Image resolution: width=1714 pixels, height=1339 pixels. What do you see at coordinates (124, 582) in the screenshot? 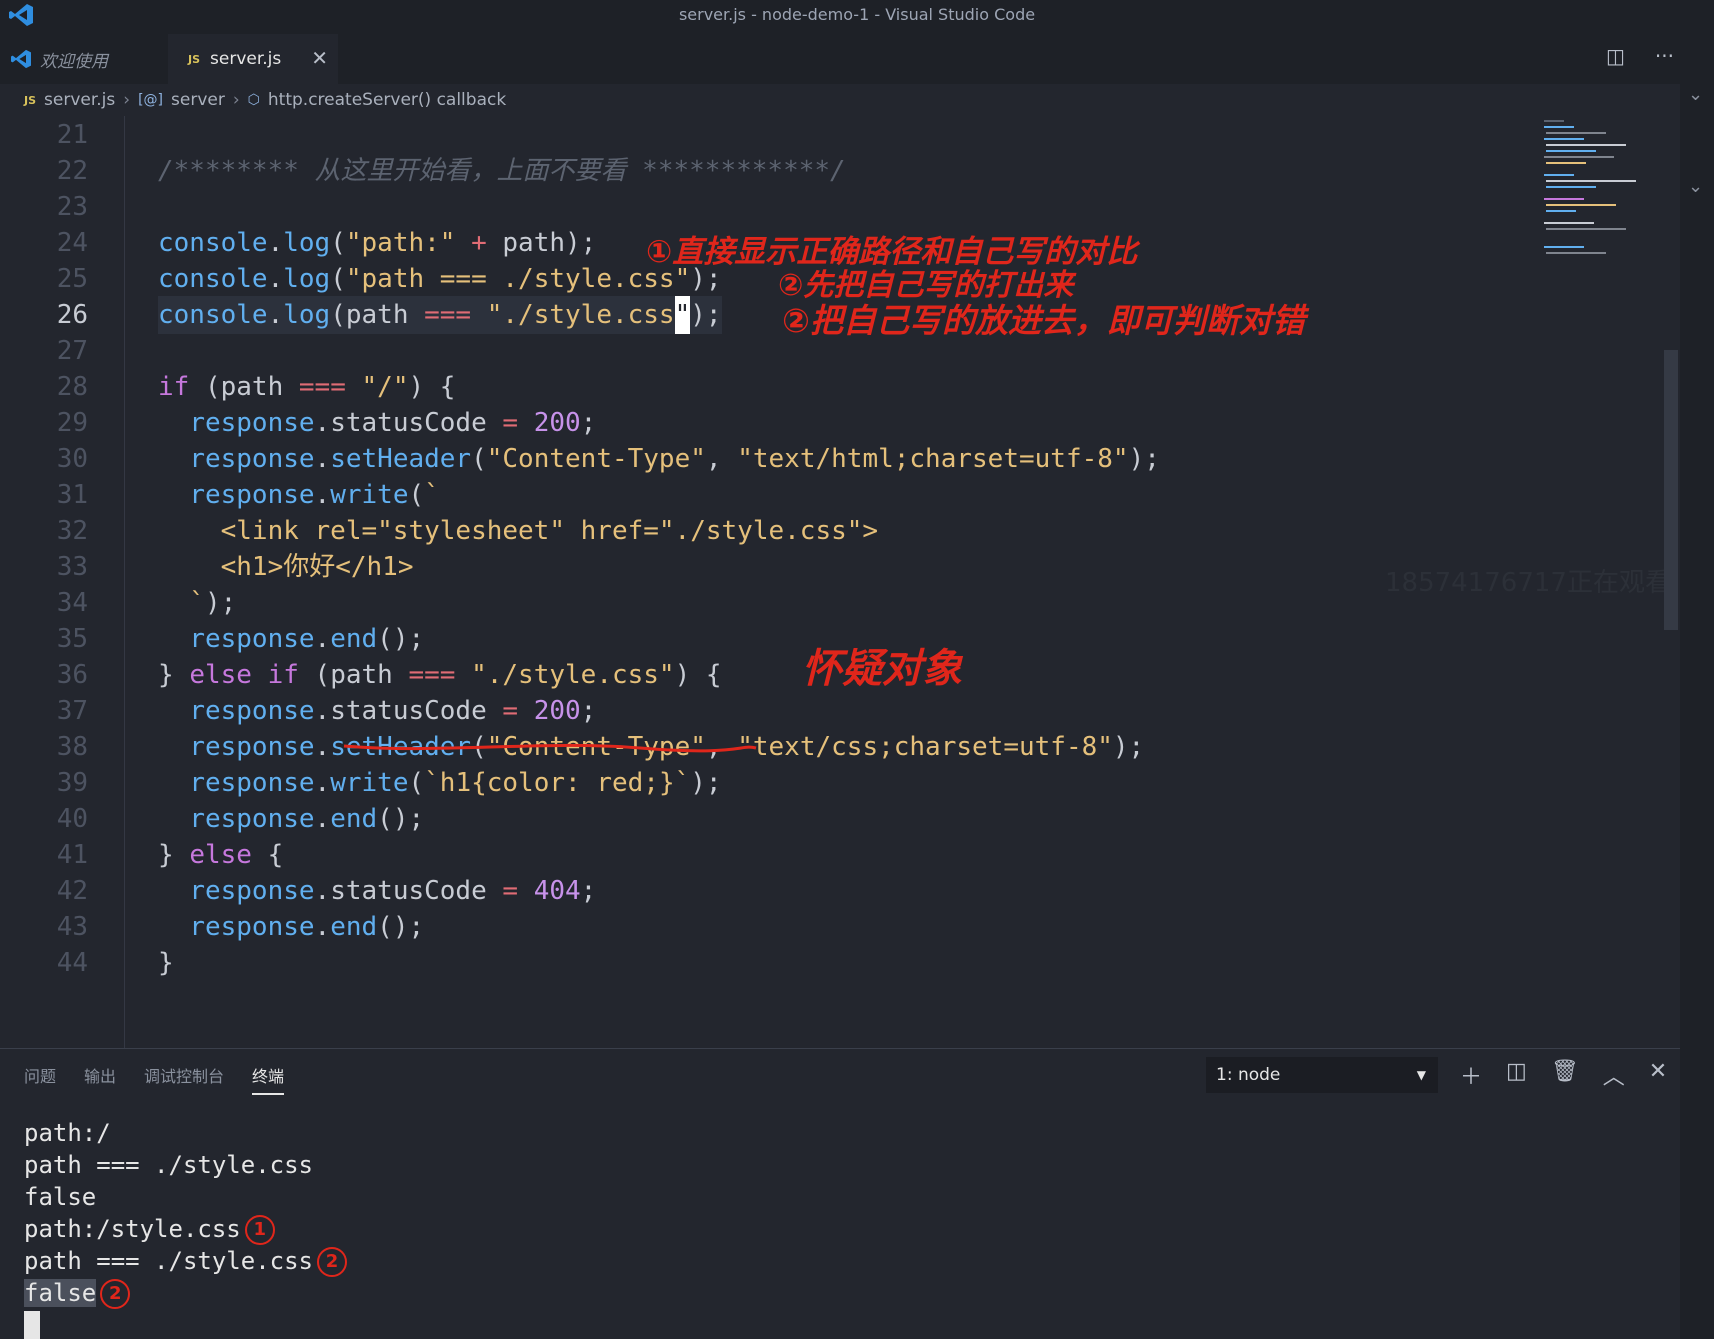
I see `indent-guide` at bounding box center [124, 582].